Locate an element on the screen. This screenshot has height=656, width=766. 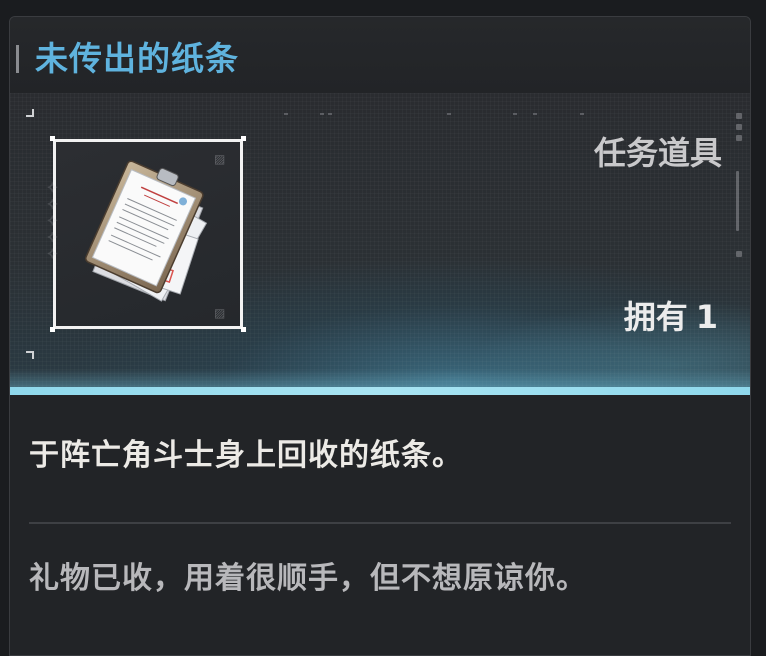
item-icon-frame: ⟡⟡⟡⟡⟡ ▨ ▨ is located at coordinates (145, 234).